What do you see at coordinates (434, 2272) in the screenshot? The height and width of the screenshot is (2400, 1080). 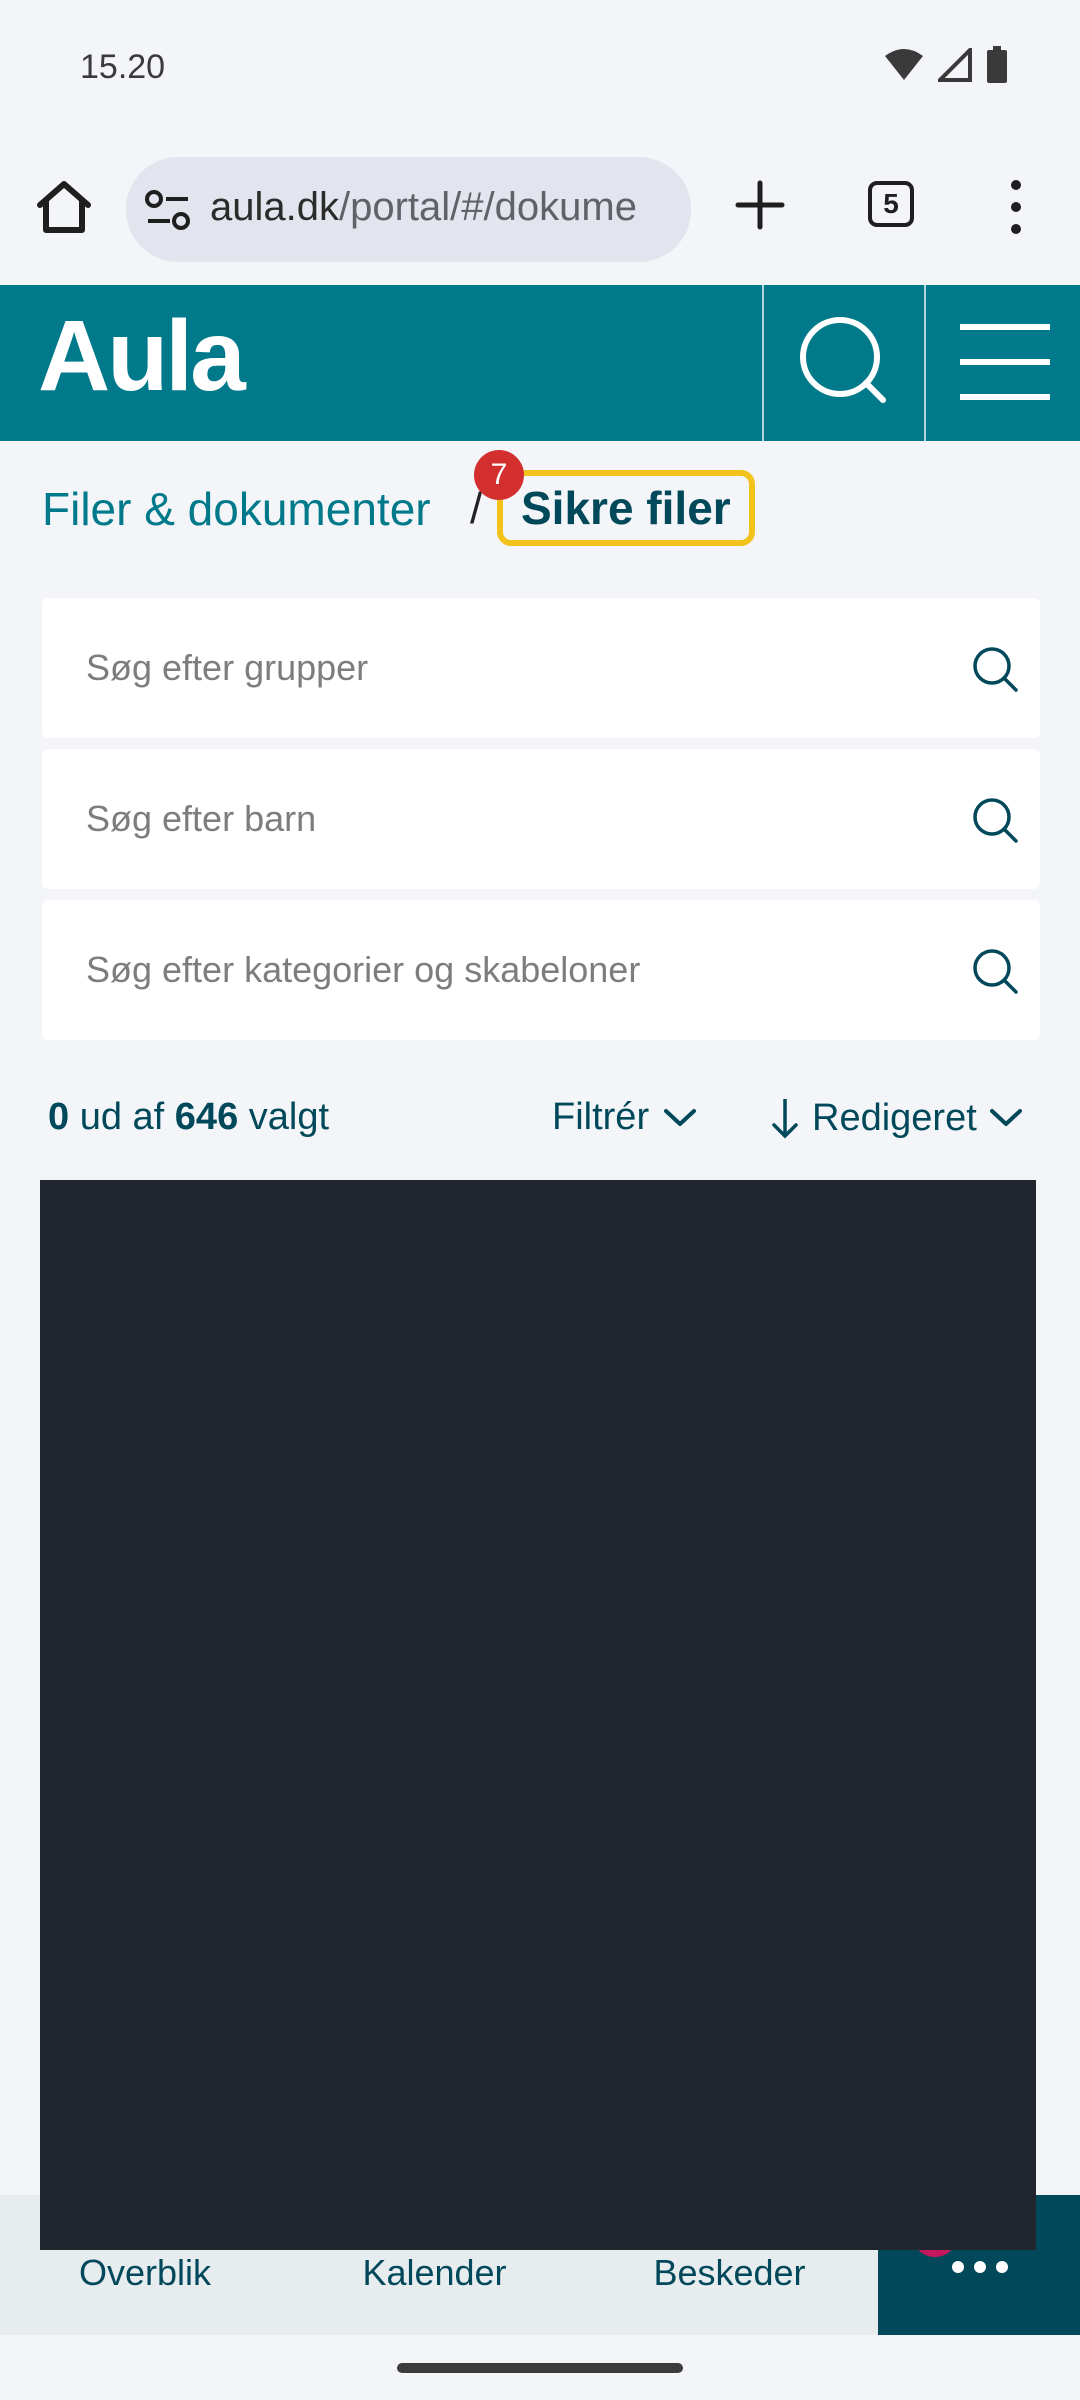 I see `nav-label: Kalender` at bounding box center [434, 2272].